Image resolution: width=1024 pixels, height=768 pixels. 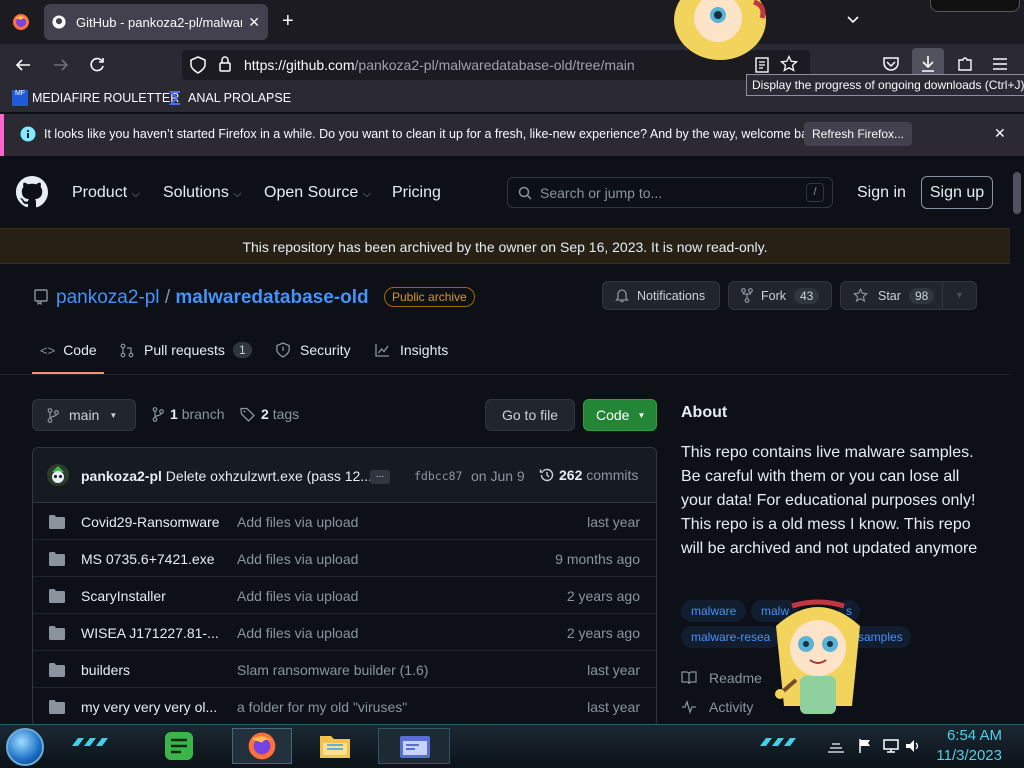 What do you see at coordinates (382, 350) in the screenshot?
I see `graph-icon` at bounding box center [382, 350].